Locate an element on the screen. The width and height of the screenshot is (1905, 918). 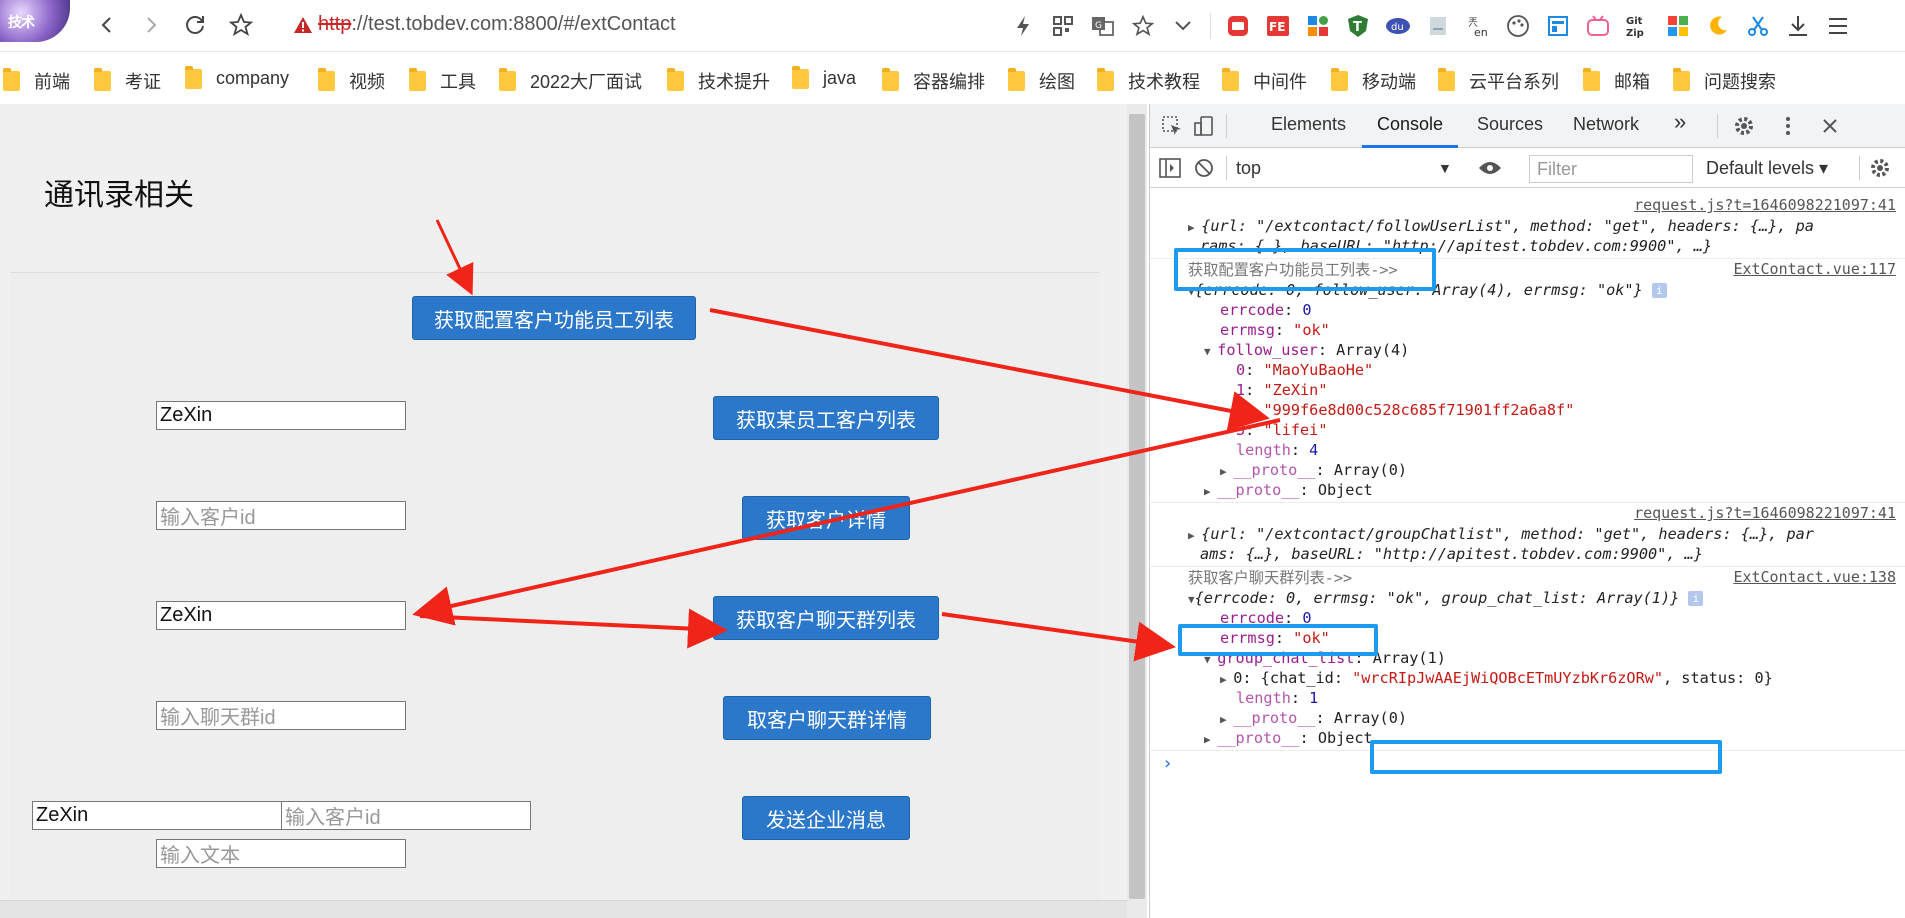
address-bar: http://test.tobdev.com:8800/#/extContact is located at coordinates (497, 24).